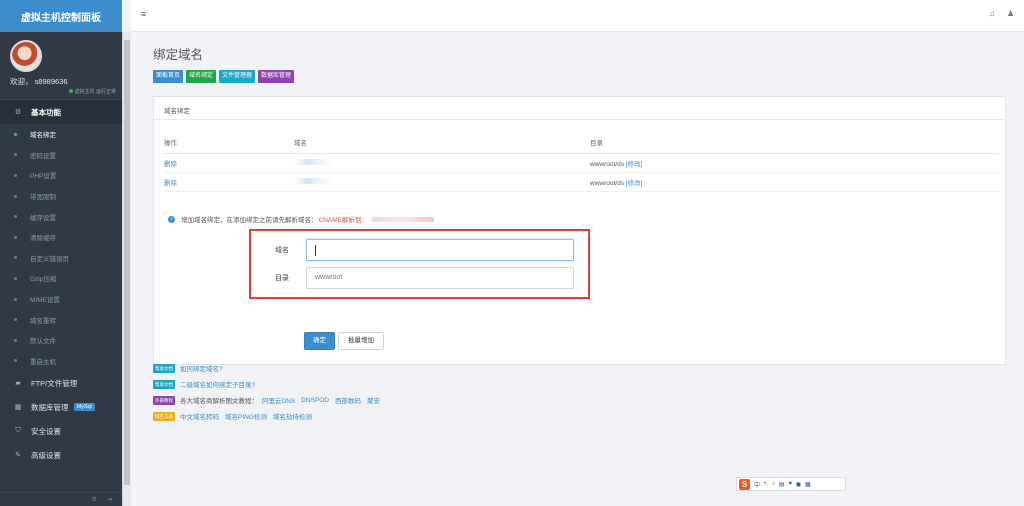 The width and height of the screenshot is (1024, 506). Describe the element at coordinates (229, 143) in the screenshot. I see `column-header: 操作` at that location.